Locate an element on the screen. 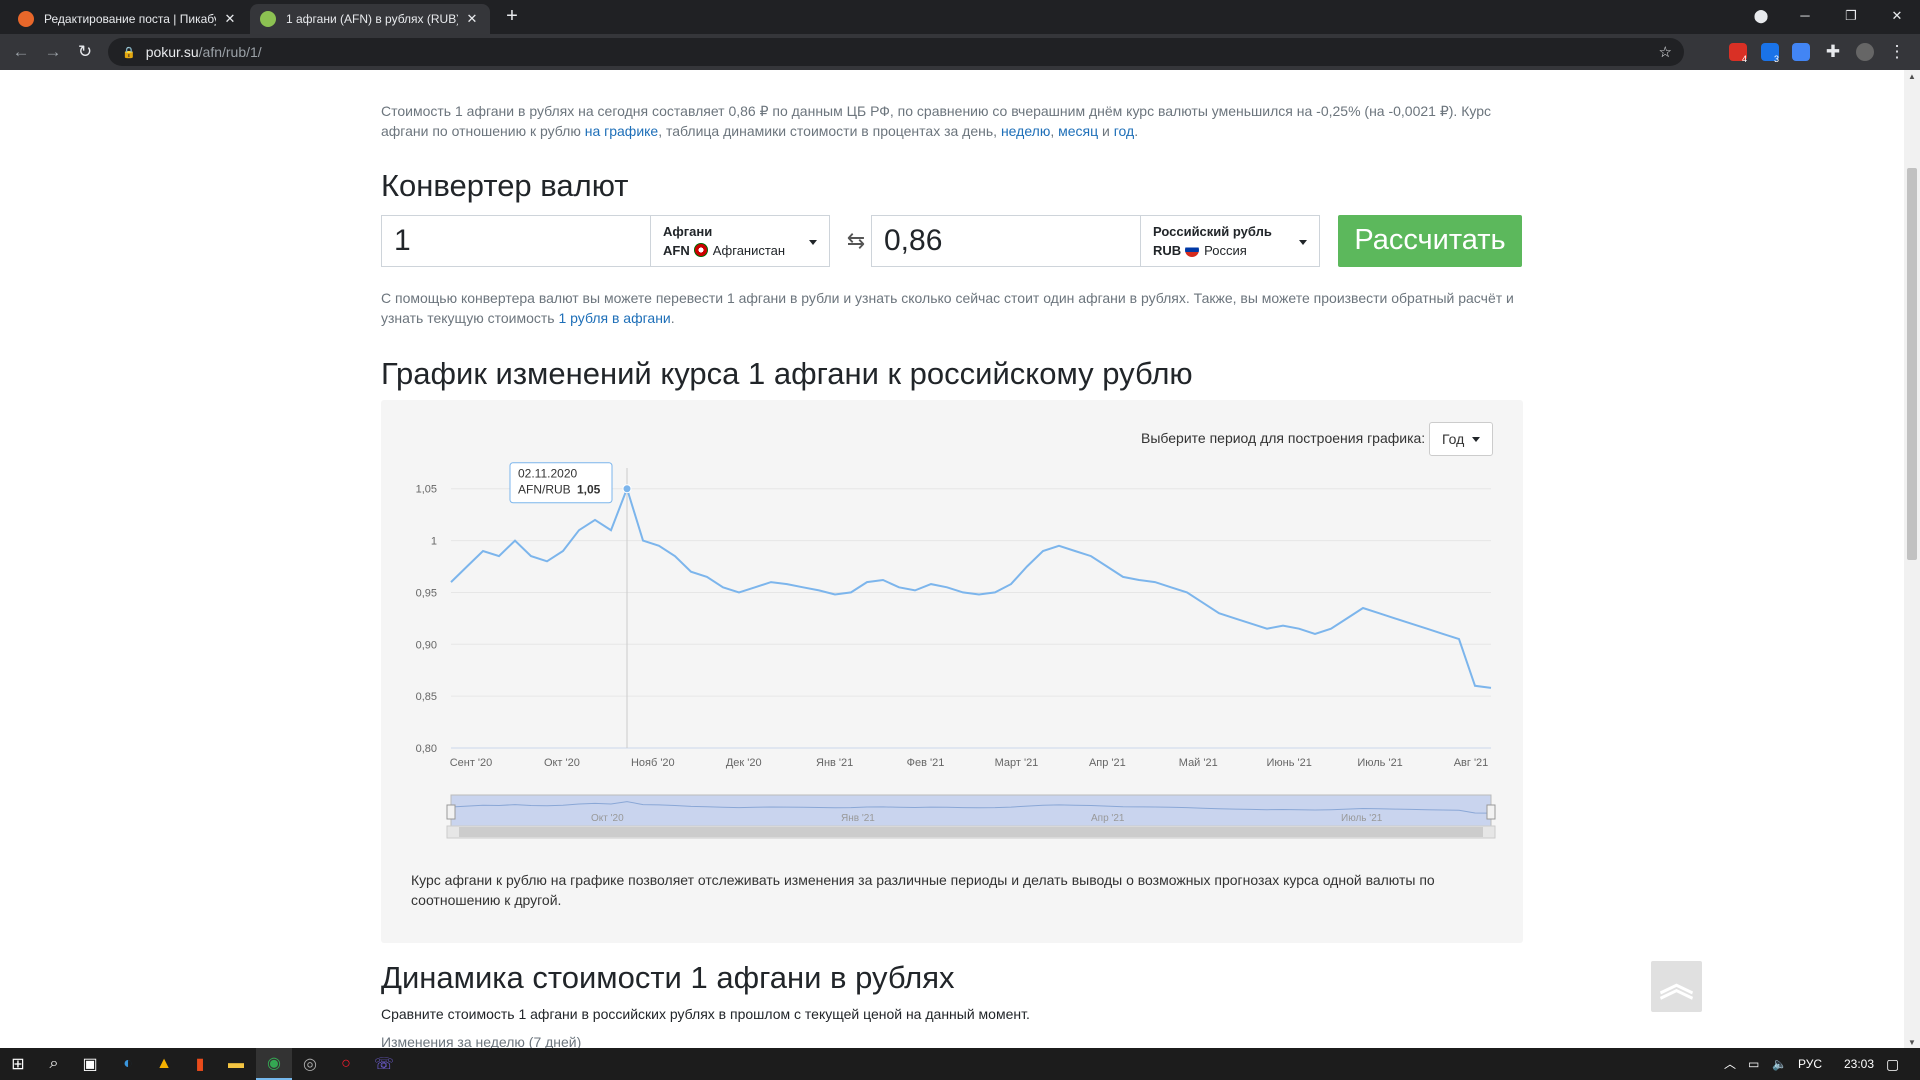 Image resolution: width=1920 pixels, height=1080 pixels. notifications-icon: ▢ is located at coordinates (1892, 1064).